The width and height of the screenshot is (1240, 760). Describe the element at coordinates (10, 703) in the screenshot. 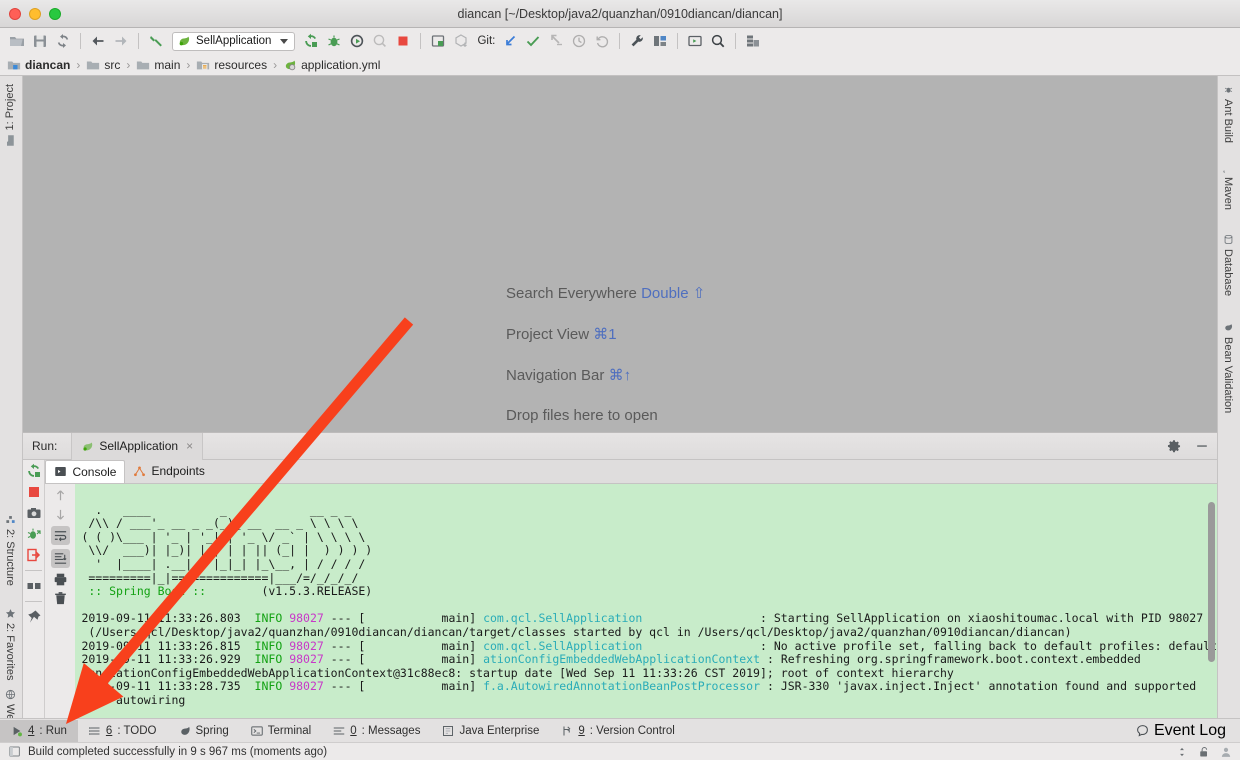

I see `sidebar-item-web: Web` at that location.